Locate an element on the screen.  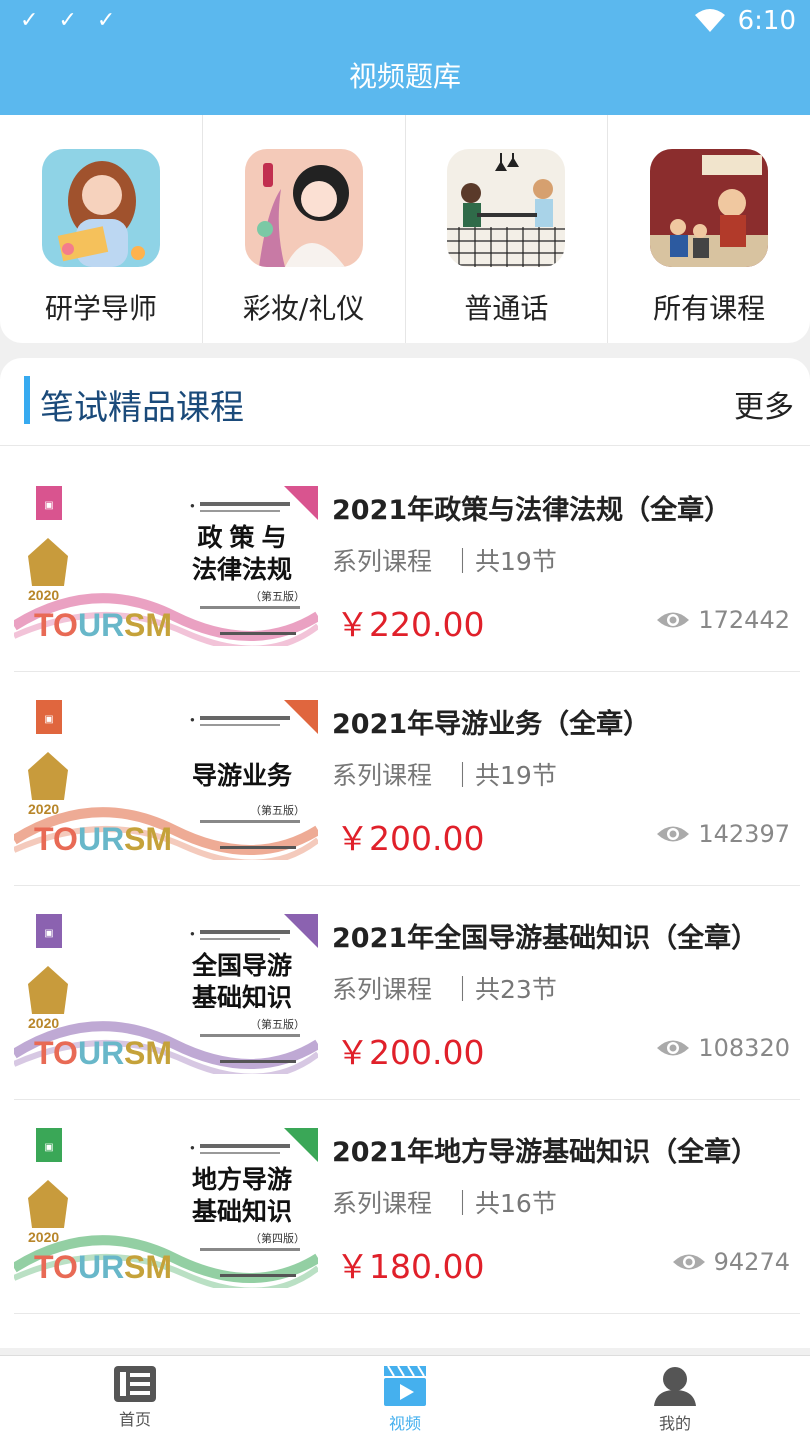
svg-text: （第四版） is located at coordinates (277, 1238).